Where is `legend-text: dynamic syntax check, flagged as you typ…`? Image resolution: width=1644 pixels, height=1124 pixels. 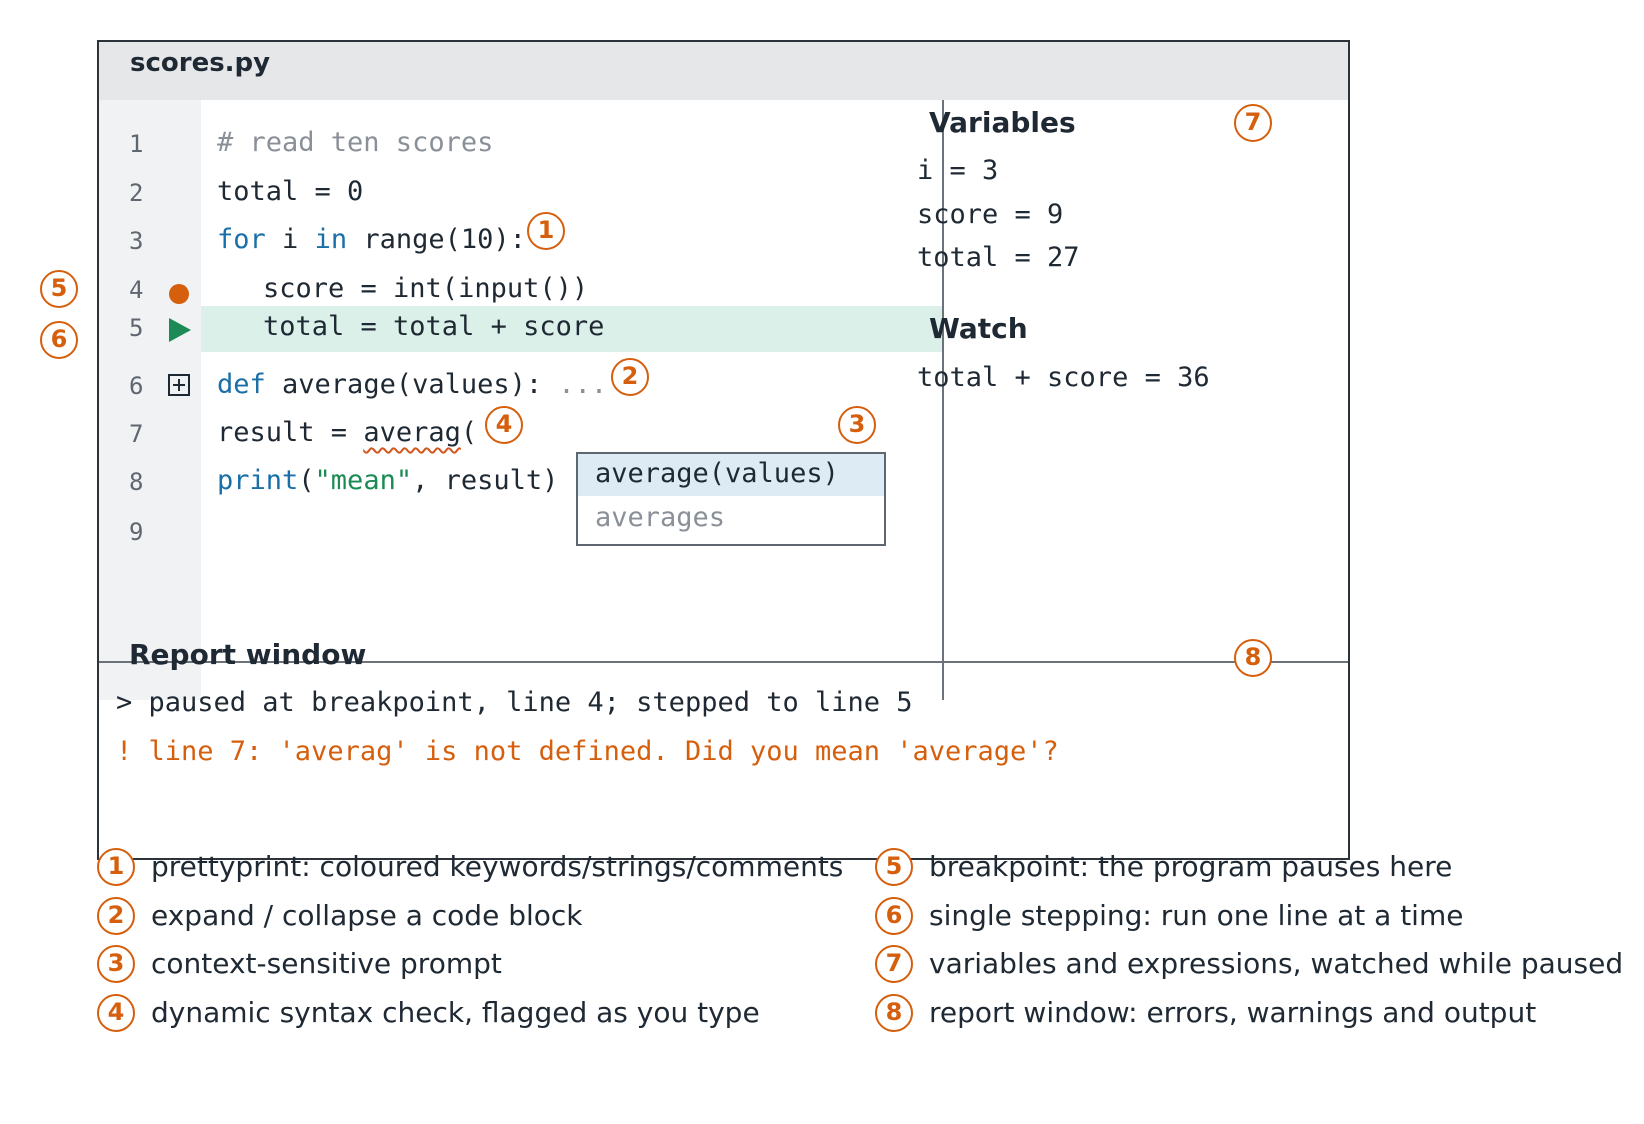 legend-text: dynamic syntax check, flagged as you typ… is located at coordinates (455, 1012).